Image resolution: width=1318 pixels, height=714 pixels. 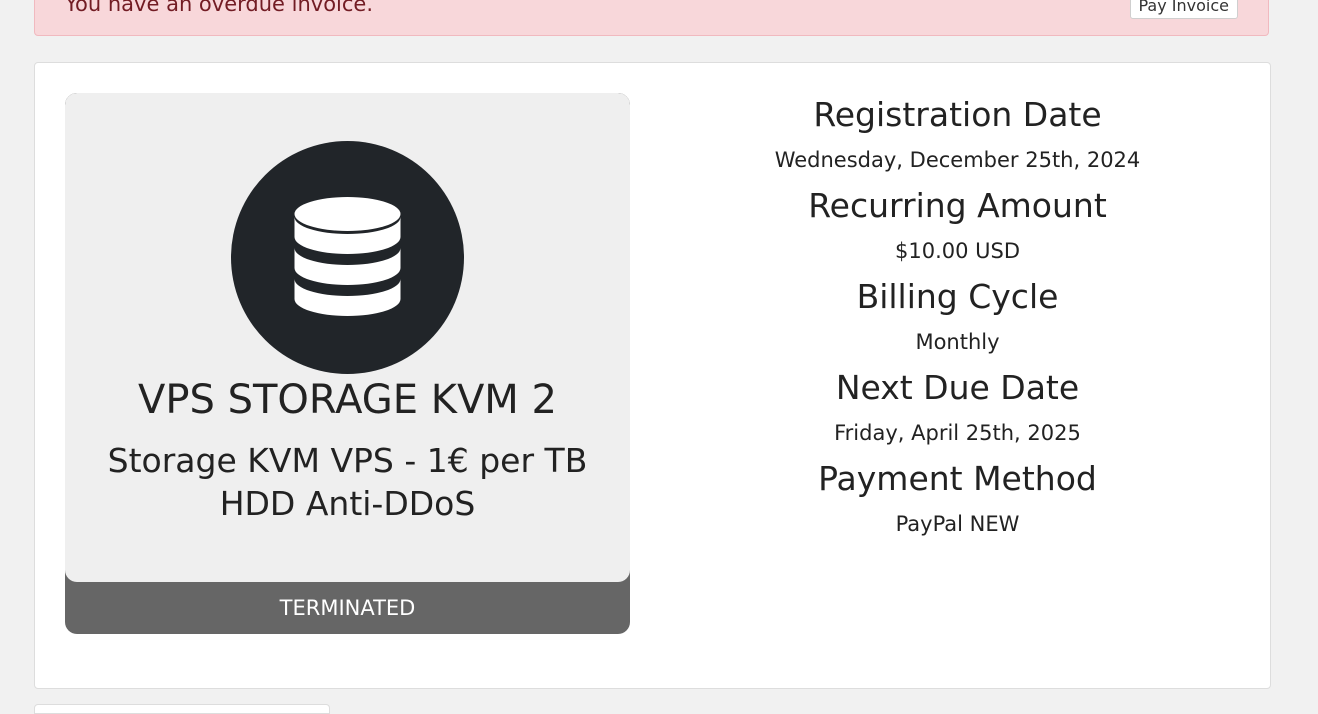 What do you see at coordinates (957, 433) in the screenshot?
I see `next-due-date-value: Friday, April 25th, 2025` at bounding box center [957, 433].